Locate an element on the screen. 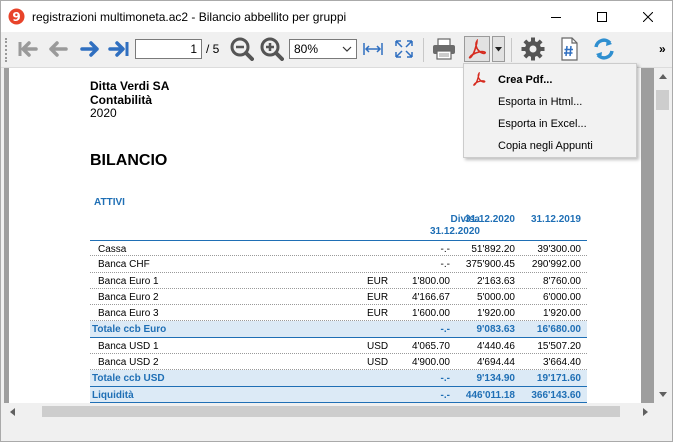 The image size is (673, 442). print-button is located at coordinates (444, 49).